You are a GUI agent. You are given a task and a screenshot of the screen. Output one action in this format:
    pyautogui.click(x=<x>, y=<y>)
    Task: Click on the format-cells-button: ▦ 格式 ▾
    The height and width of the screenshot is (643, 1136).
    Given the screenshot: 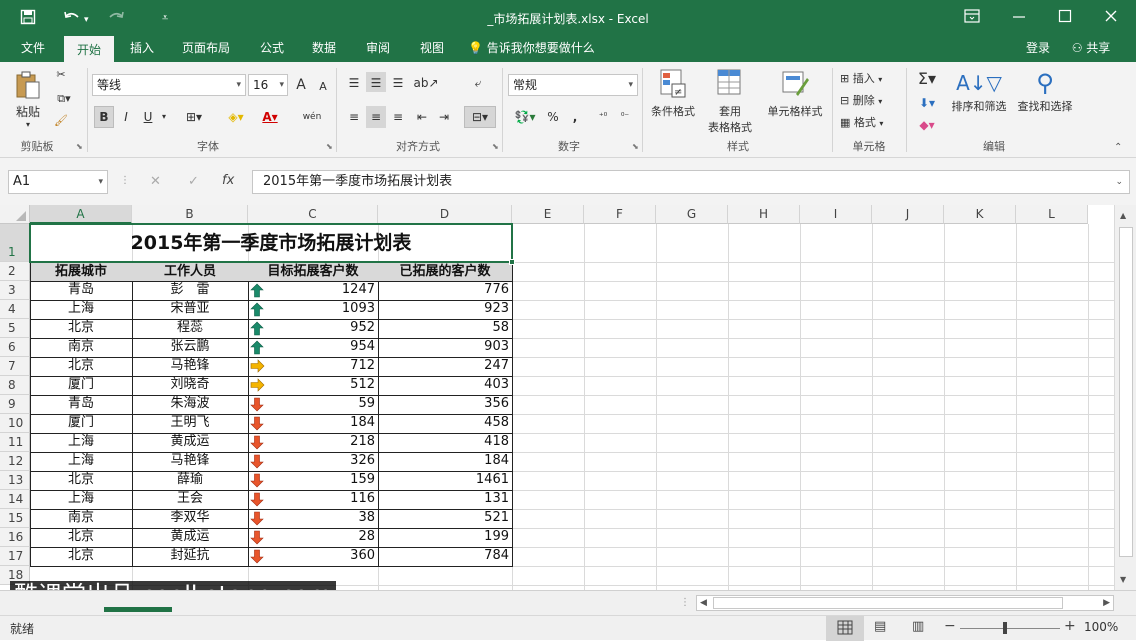 What is the action you would take?
    pyautogui.click(x=870, y=123)
    